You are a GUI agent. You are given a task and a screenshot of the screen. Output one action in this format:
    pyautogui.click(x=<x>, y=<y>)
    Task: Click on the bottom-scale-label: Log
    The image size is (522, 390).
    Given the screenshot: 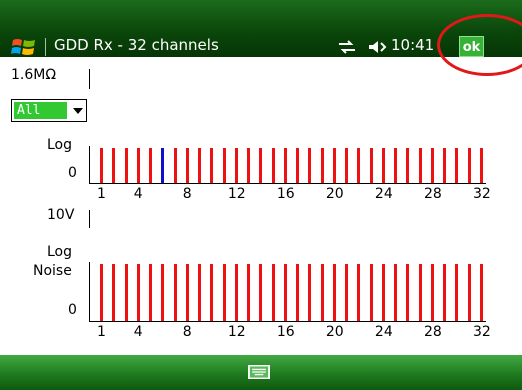 What is the action you would take?
    pyautogui.click(x=60, y=252)
    